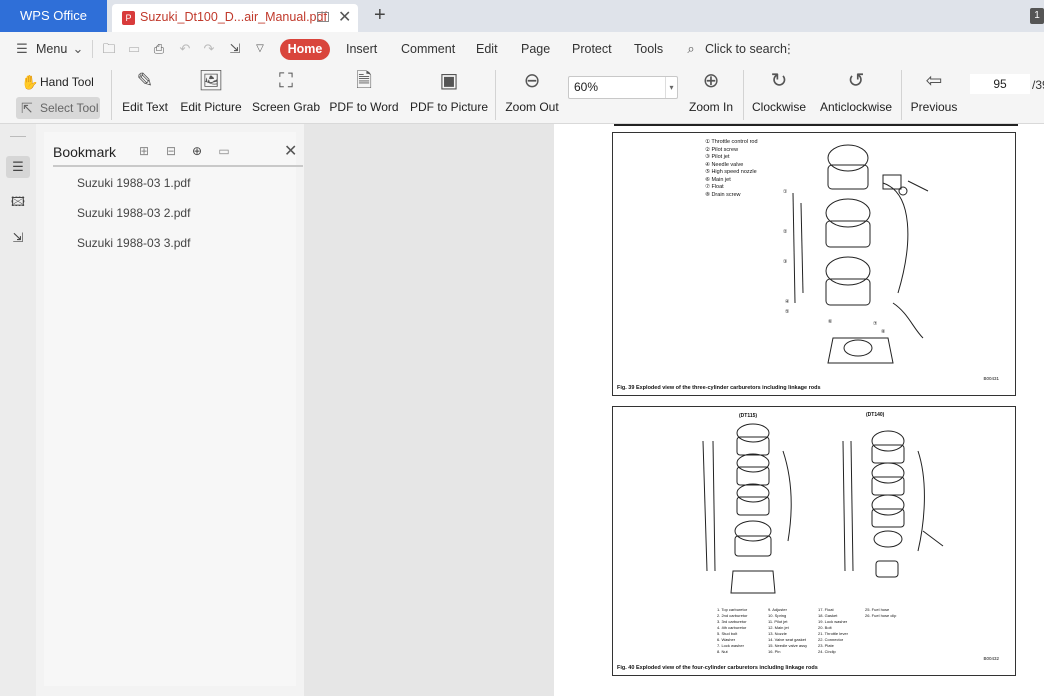  What do you see at coordinates (934, 95) in the screenshot?
I see `previous-page-button: ⇦ Previous` at bounding box center [934, 95].